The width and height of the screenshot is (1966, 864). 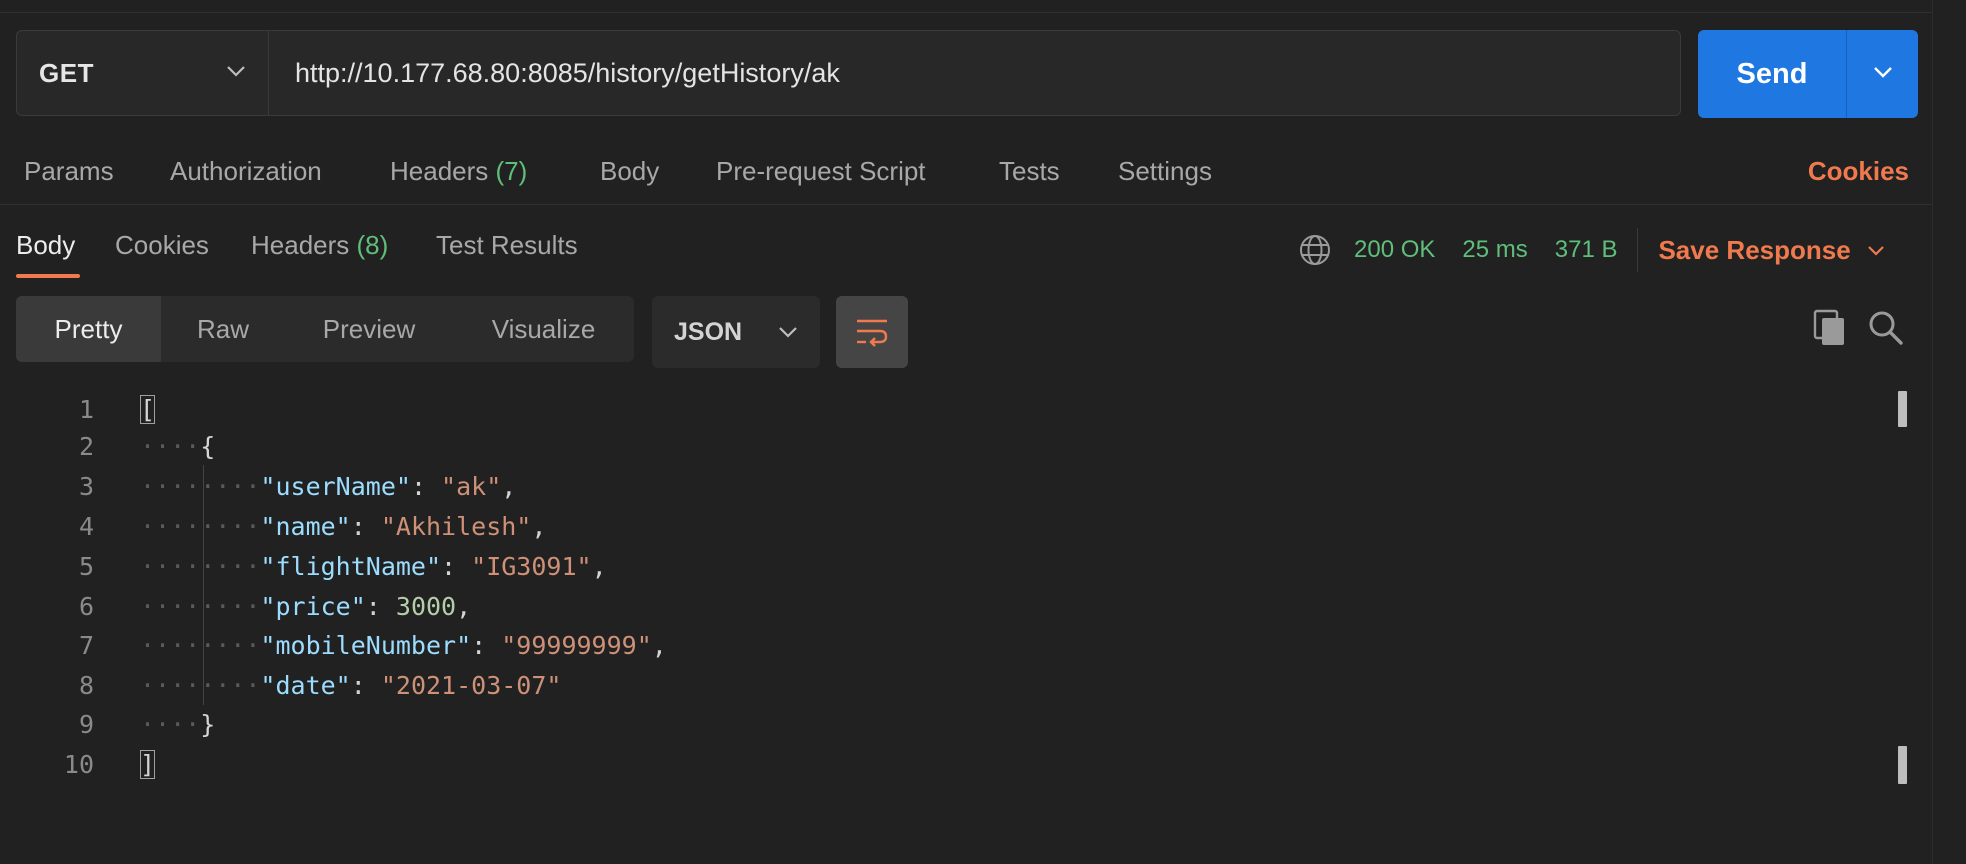 I want to click on line-number: 5, so click(x=86, y=566).